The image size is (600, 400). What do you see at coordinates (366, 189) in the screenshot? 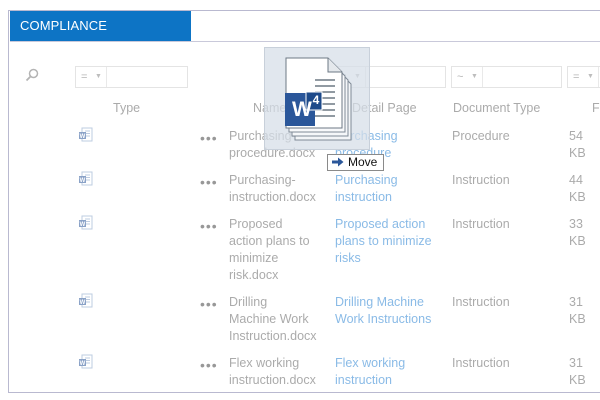
I see `row-detail-link: Purchasing instruction` at bounding box center [366, 189].